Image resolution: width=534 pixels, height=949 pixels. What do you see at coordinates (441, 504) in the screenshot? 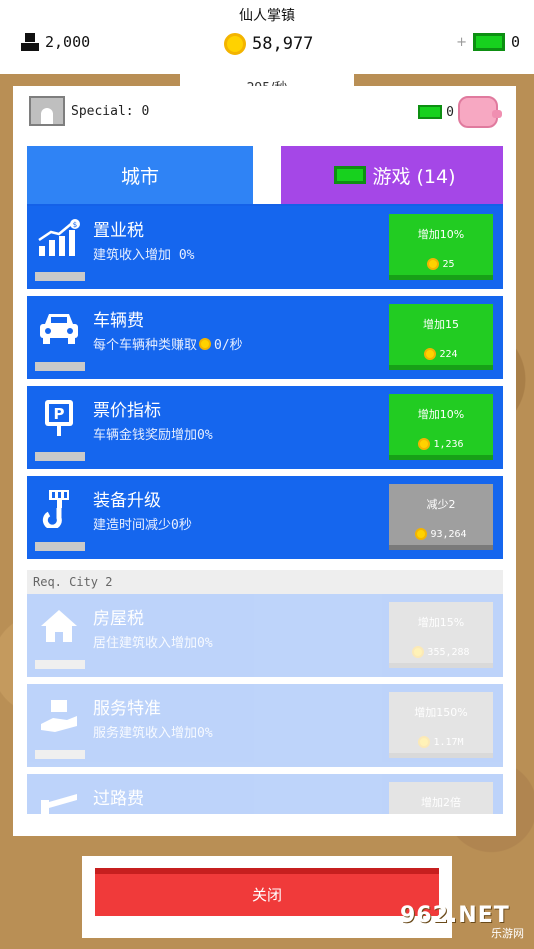
I see `buy-label: 减少2` at bounding box center [441, 504].